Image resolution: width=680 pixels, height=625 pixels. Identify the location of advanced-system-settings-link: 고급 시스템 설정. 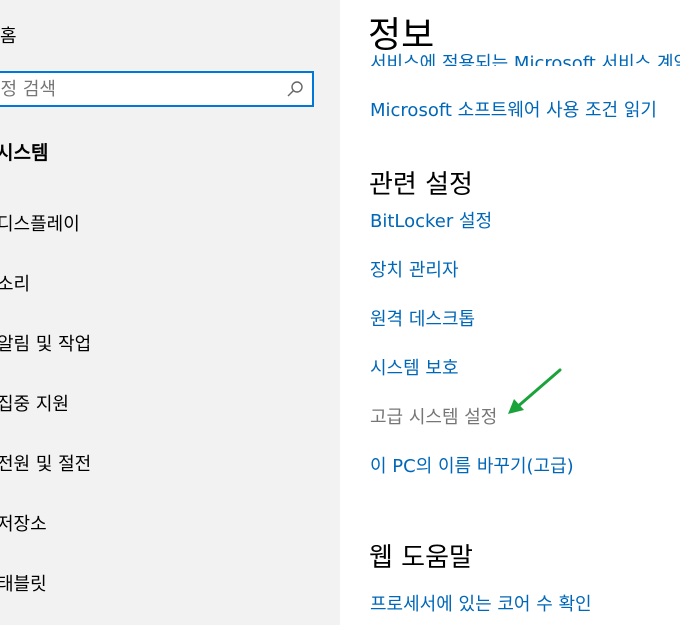
(433, 416).